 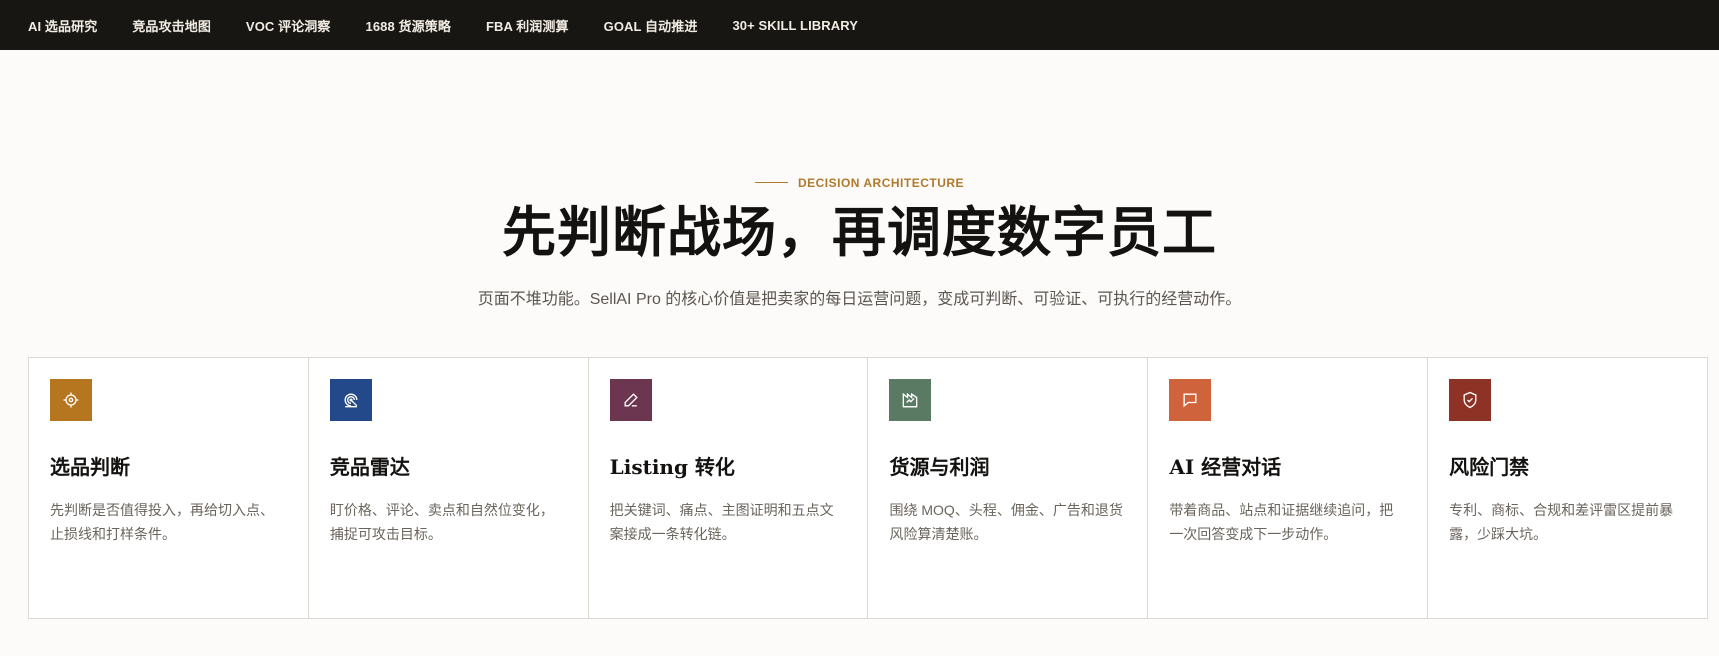 What do you see at coordinates (672, 467) in the screenshot?
I see `card-title: Listing 转化` at bounding box center [672, 467].